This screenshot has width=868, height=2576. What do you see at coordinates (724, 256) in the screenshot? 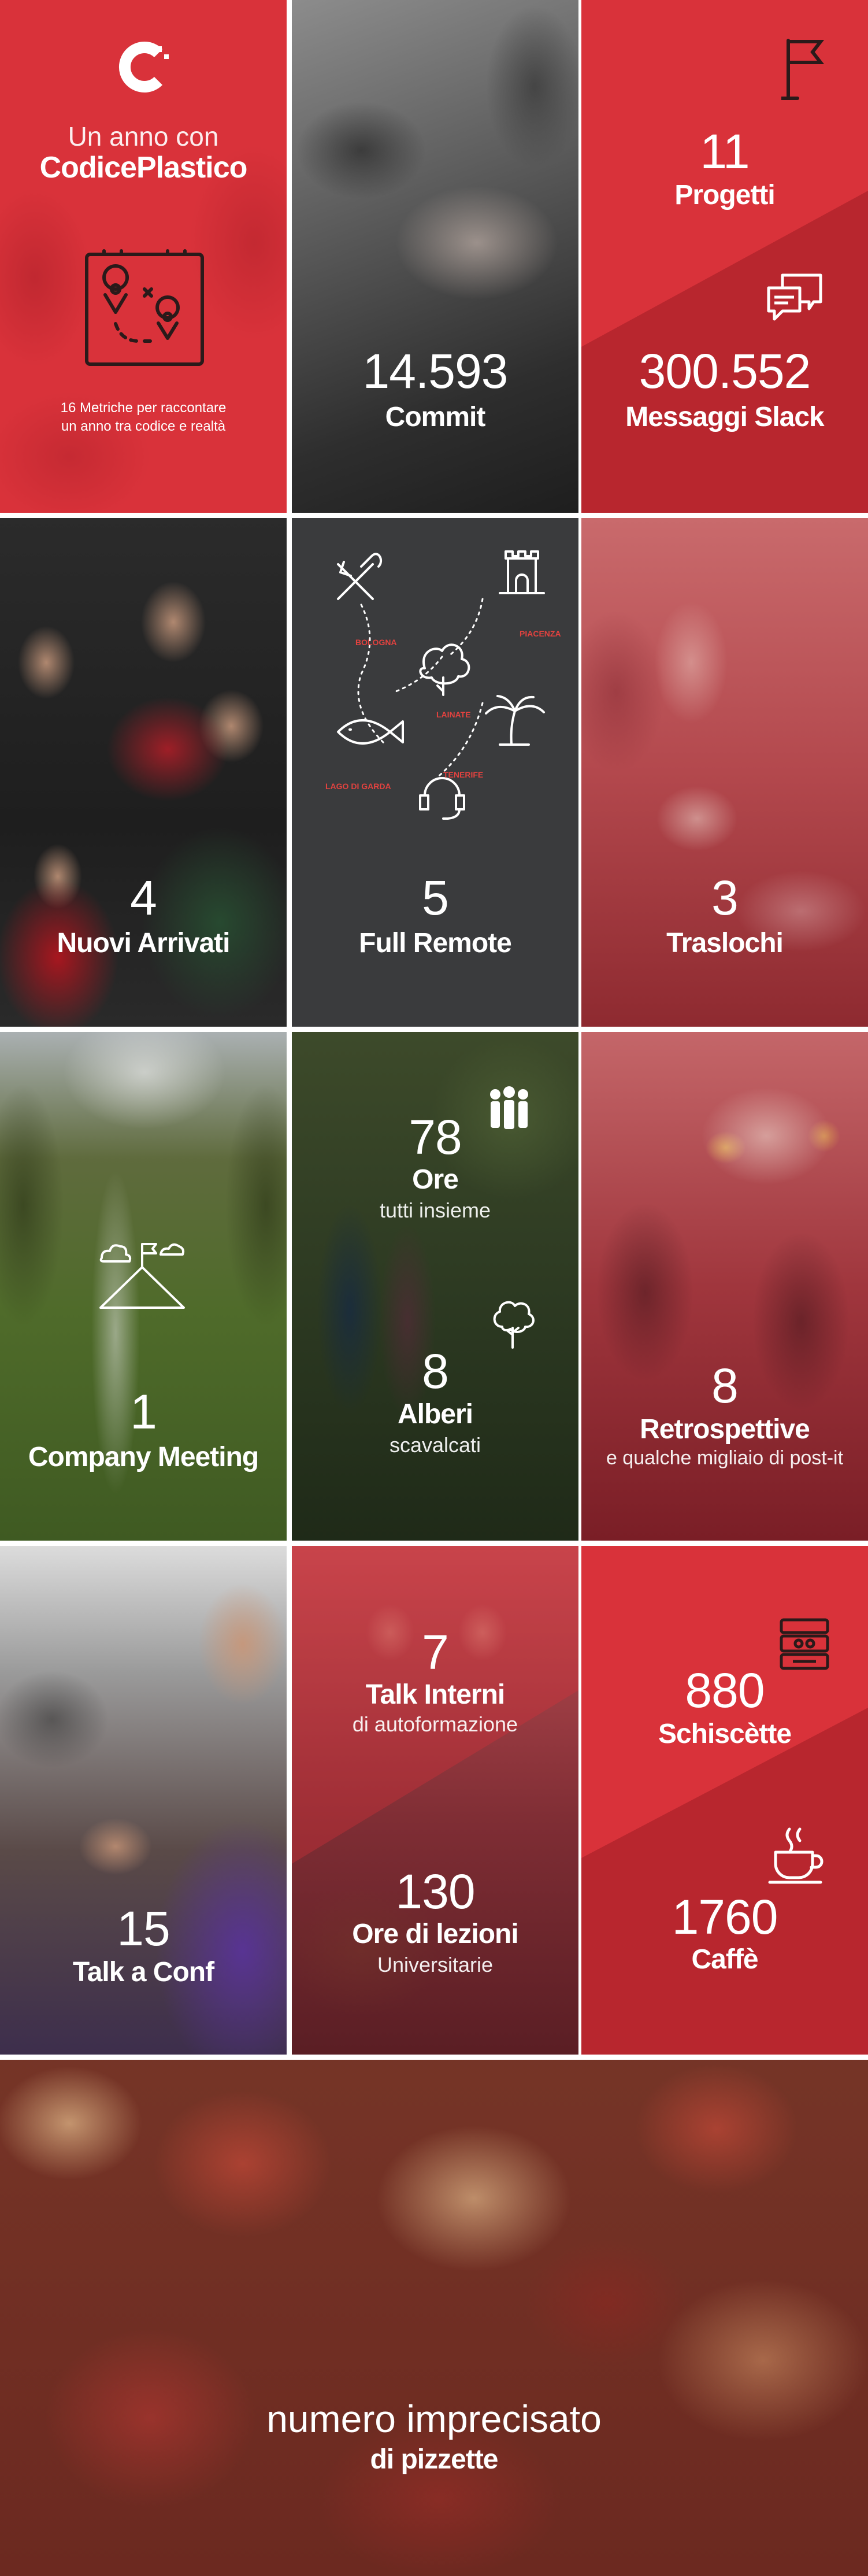
I see `progetti-slack-tile: 11 Progetti 300.552 Messaggi Slack` at bounding box center [724, 256].